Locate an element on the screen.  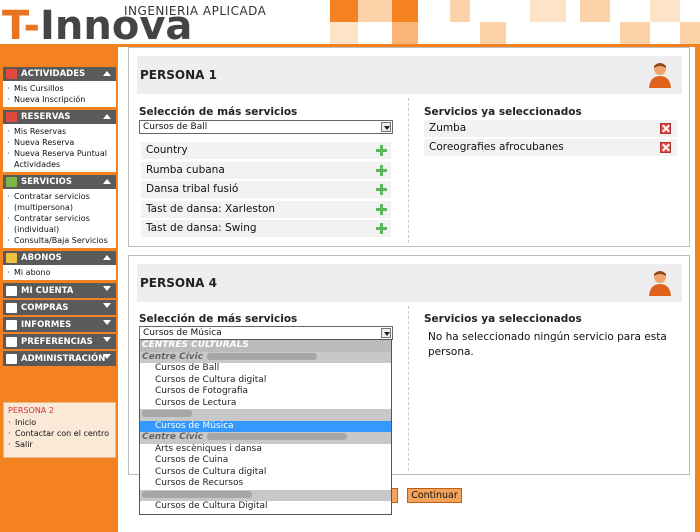
sidebar-item-contratar-multipersona: · Contratar servicios (multipersona) is located at coordinates (61, 202).